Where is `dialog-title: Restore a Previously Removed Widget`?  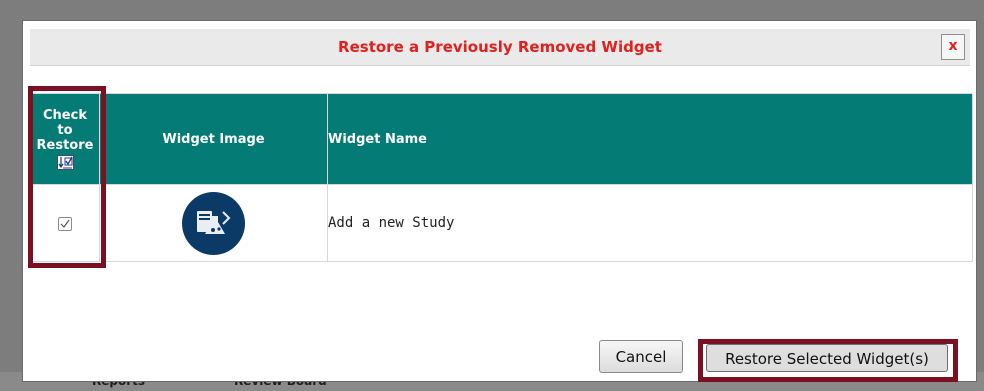 dialog-title: Restore a Previously Removed Widget is located at coordinates (500, 47).